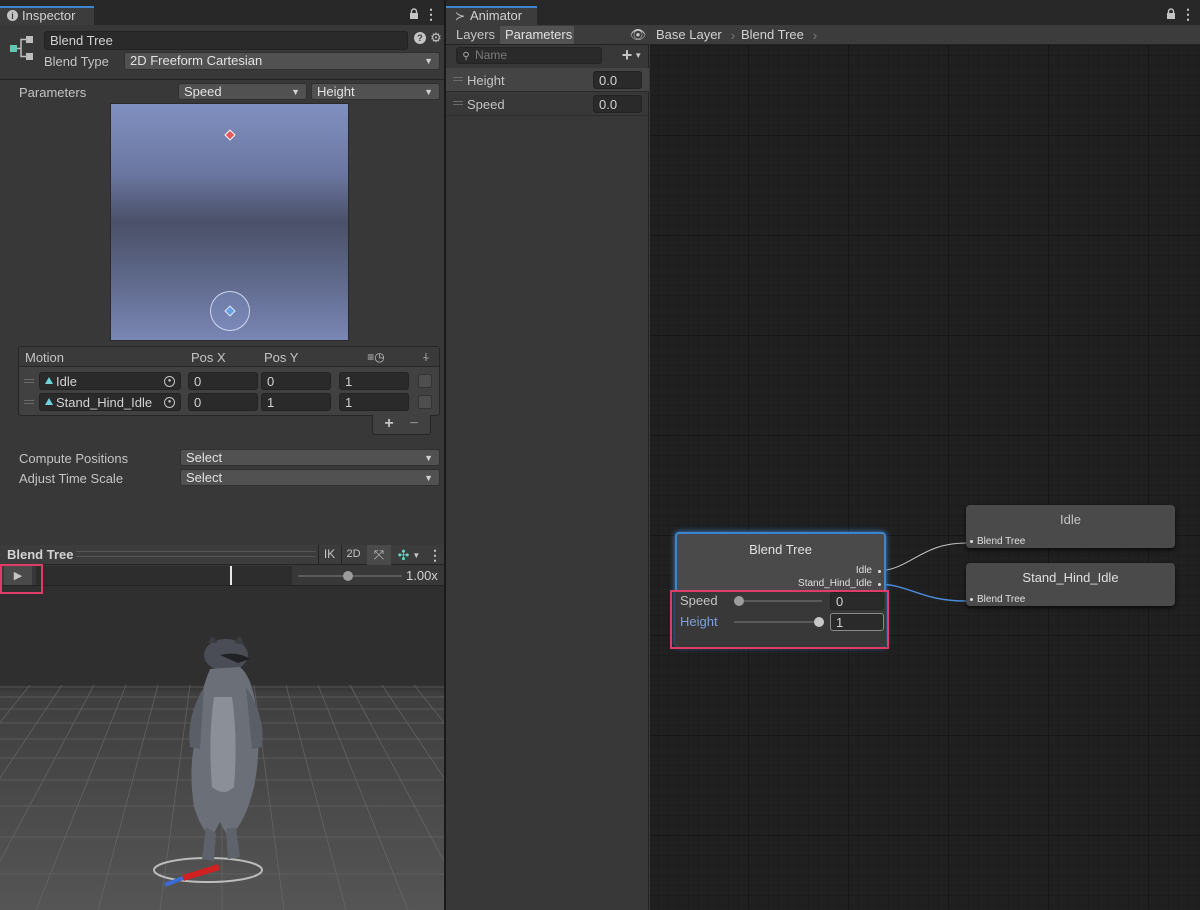  I want to click on compute-positions-label: Compute Positions, so click(74, 458).